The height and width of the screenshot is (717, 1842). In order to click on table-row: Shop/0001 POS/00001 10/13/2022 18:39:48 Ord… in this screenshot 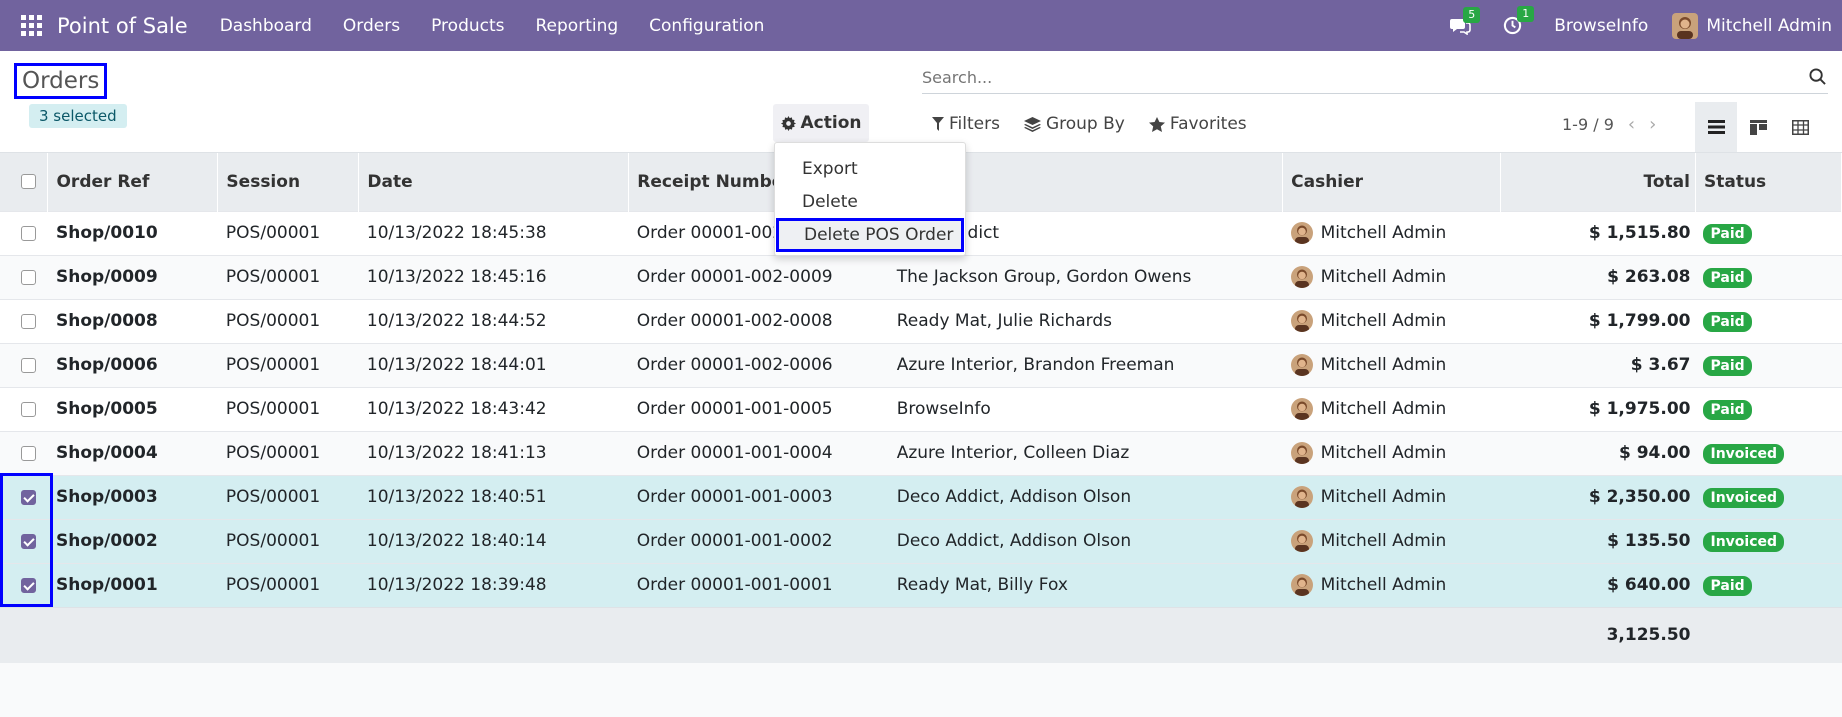, I will do `click(921, 584)`.